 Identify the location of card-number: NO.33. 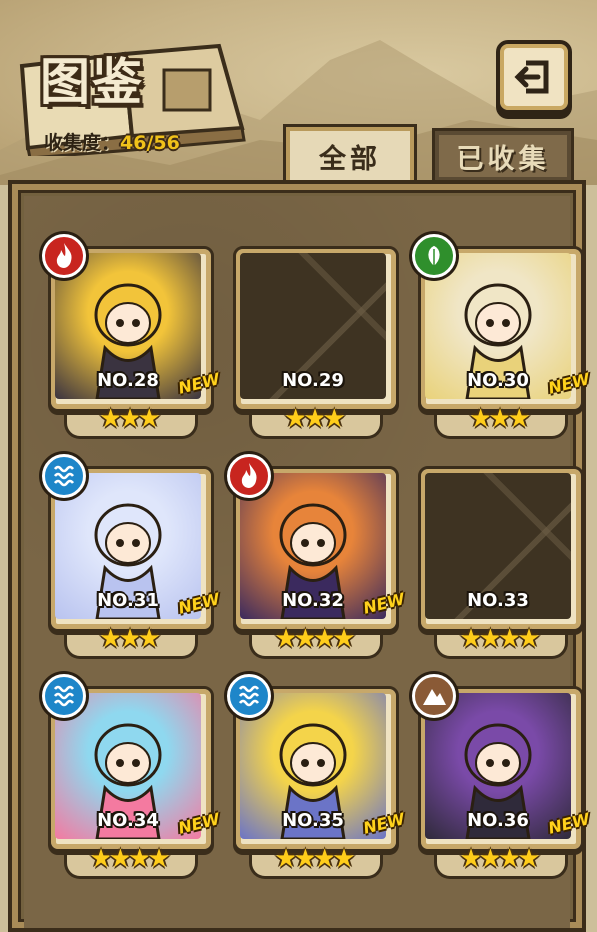
(498, 600).